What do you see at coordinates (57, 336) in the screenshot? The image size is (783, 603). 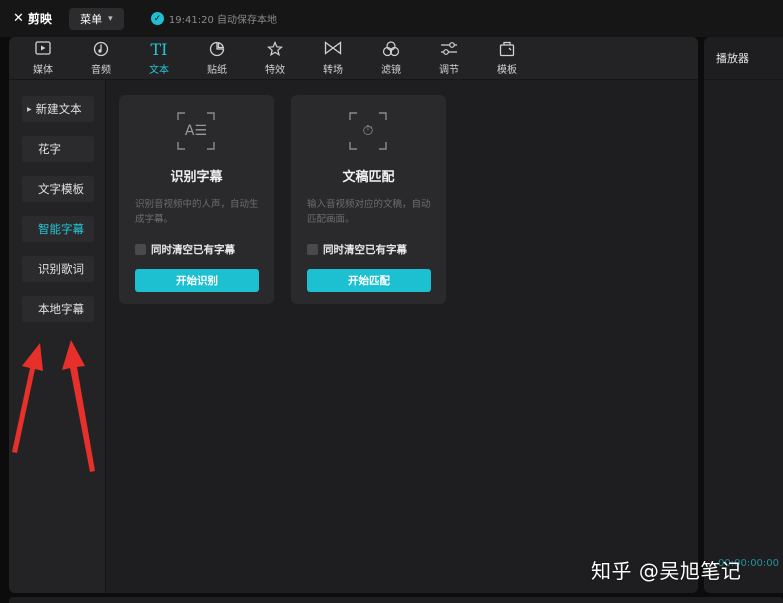 I see `text-category-sidebar: ▶ 新建文本 花字 文字模板 智能字幕 识别歌词 本地字幕` at bounding box center [57, 336].